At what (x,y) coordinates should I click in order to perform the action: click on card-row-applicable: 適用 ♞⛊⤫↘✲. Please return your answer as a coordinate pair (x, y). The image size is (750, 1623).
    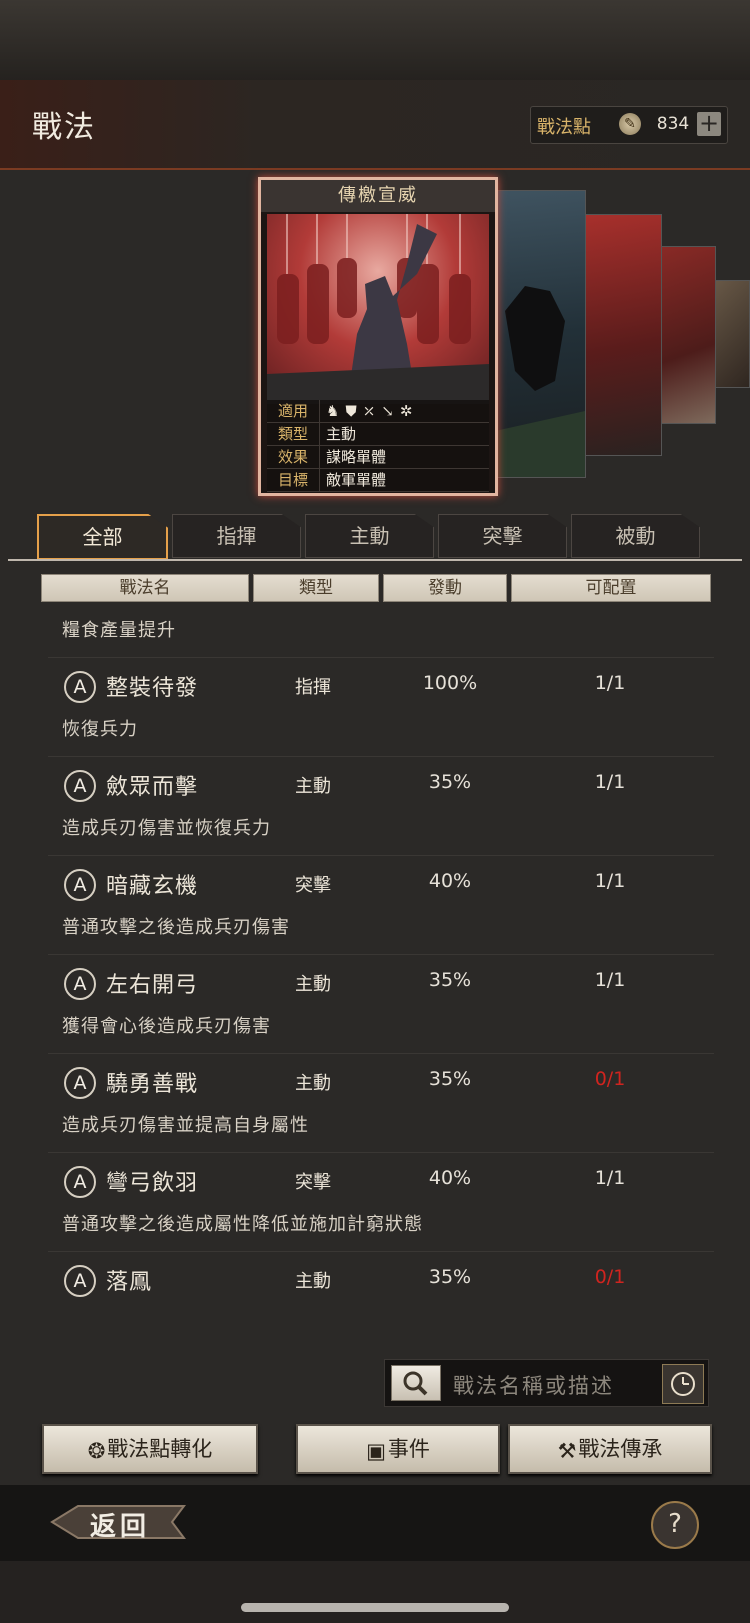
    Looking at the image, I should click on (378, 411).